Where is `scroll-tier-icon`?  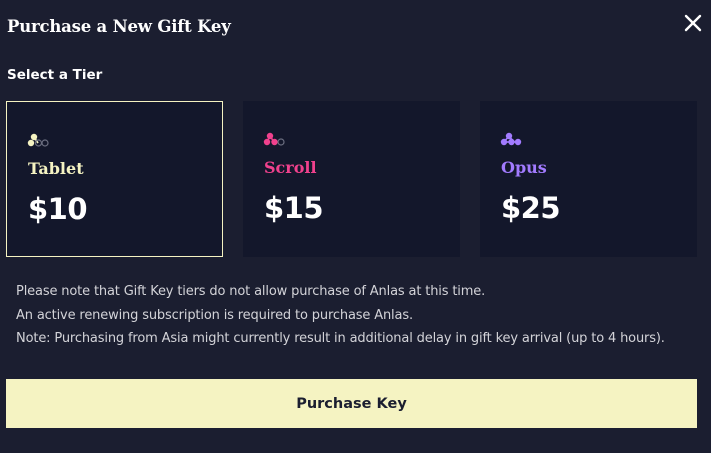 scroll-tier-icon is located at coordinates (274, 139).